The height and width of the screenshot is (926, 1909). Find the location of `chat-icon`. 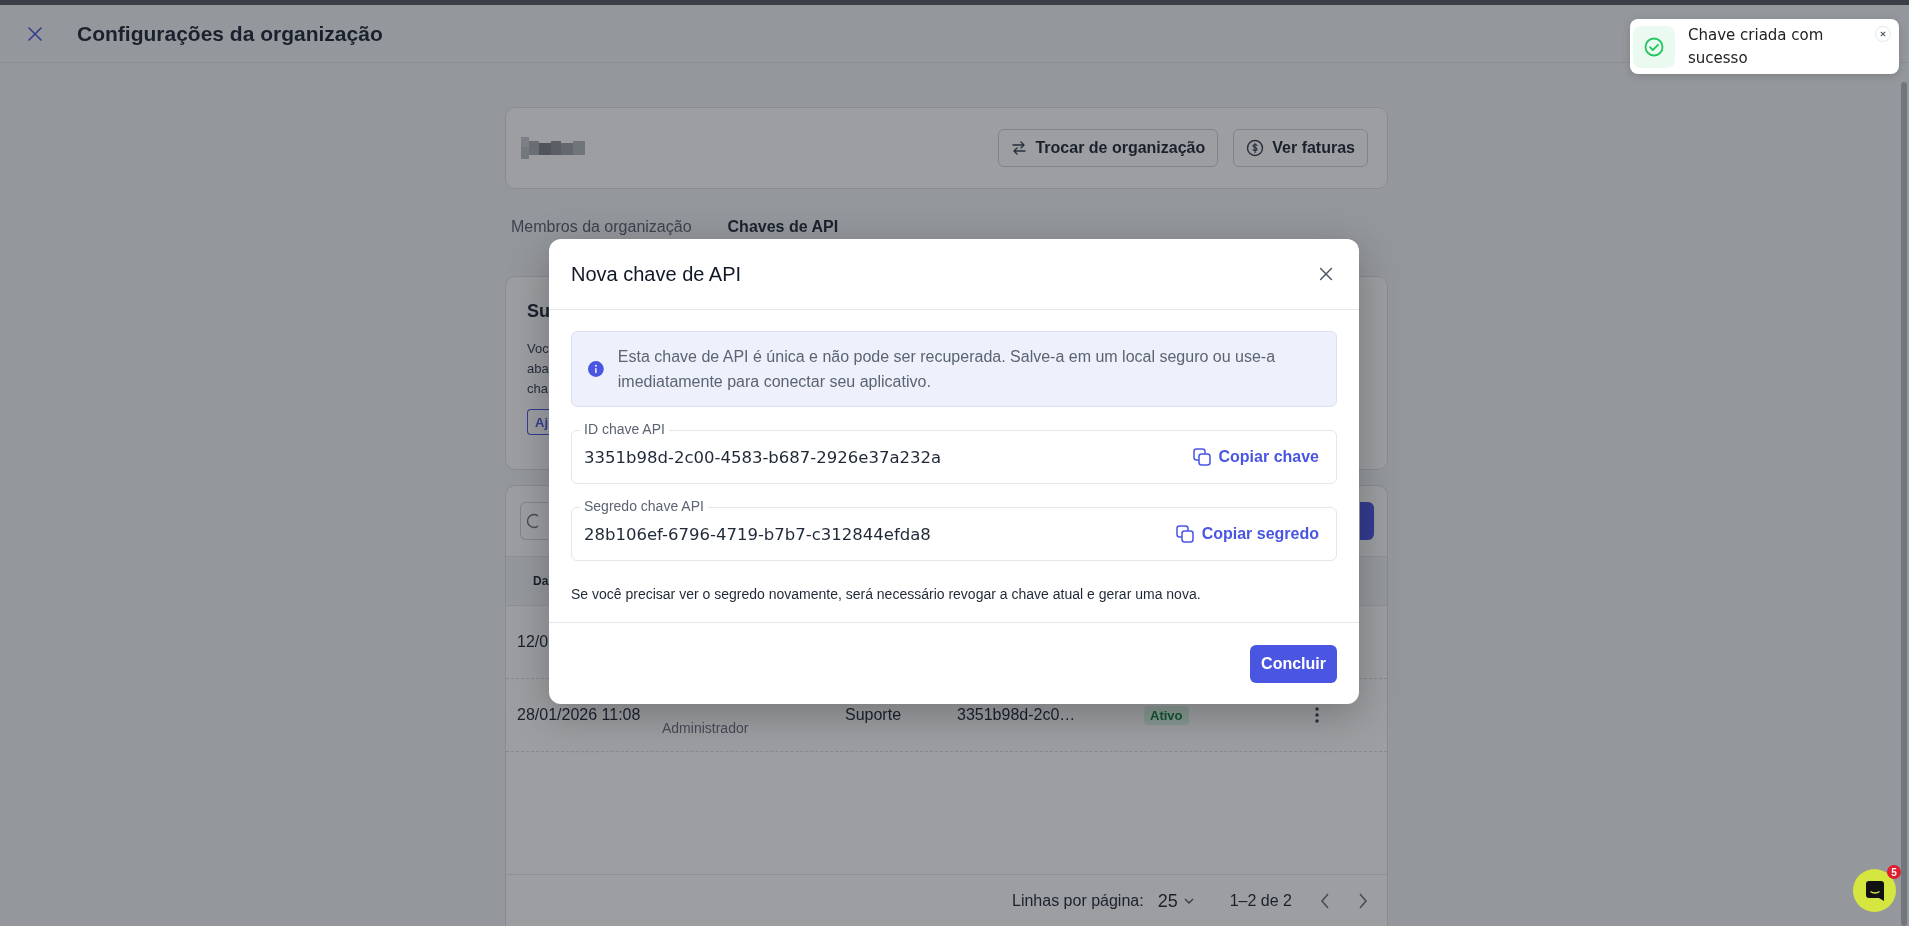

chat-icon is located at coordinates (1874, 890).